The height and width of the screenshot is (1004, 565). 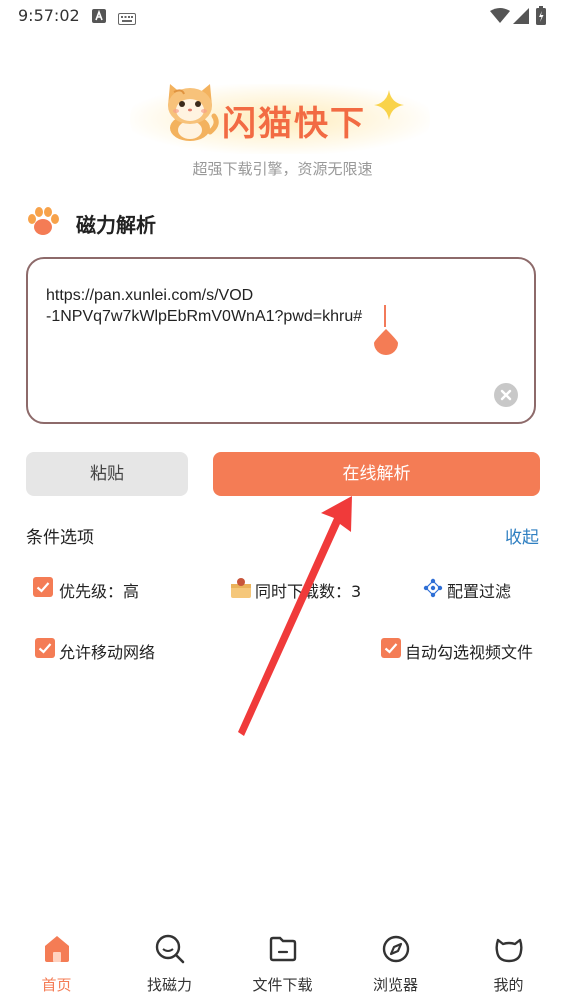 I want to click on nav-label-file-download: 文件下载, so click(x=282, y=985).